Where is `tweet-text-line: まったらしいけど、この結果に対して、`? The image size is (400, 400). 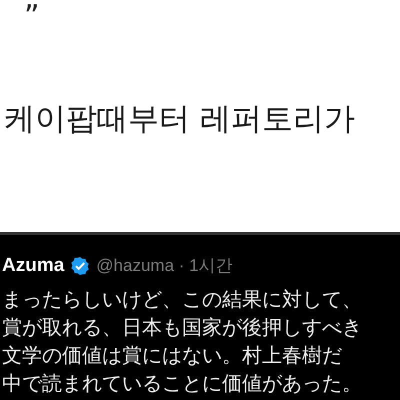
tweet-text-line: まったらしいけど、この結果に対して、 is located at coordinates (182, 299).